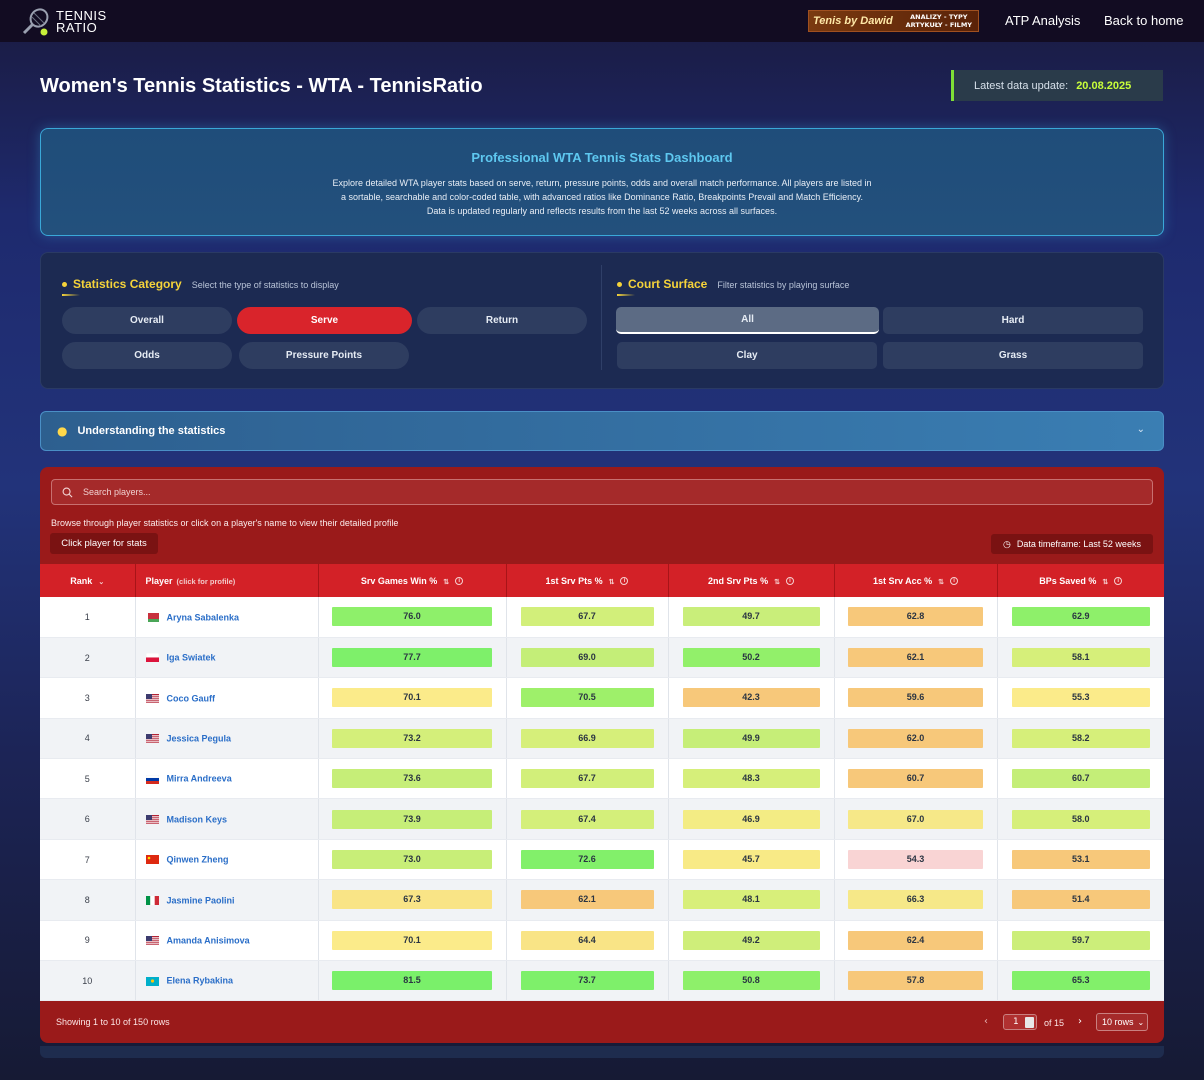  What do you see at coordinates (986, 1021) in the screenshot?
I see `prev-page-icon: ‹` at bounding box center [986, 1021].